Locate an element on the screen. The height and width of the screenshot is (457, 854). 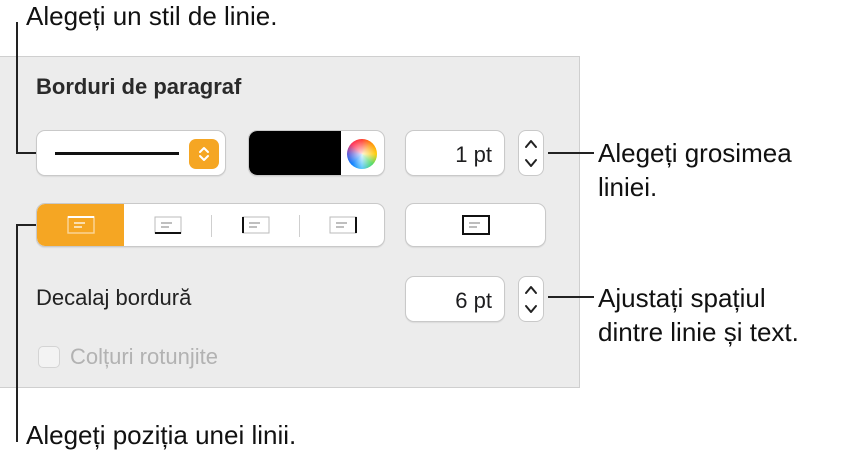
thickness-stepper is located at coordinates (531, 153).